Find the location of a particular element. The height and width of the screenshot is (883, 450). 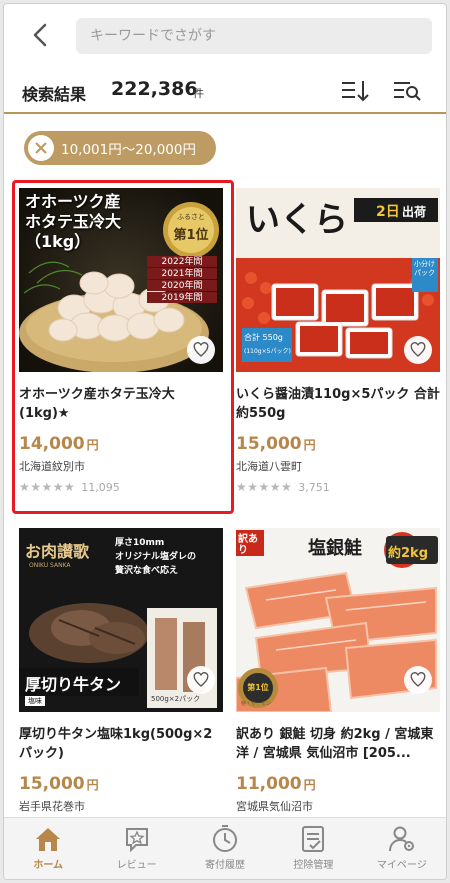

price-filter-chip: 10,001円～20,000円 is located at coordinates (120, 148).